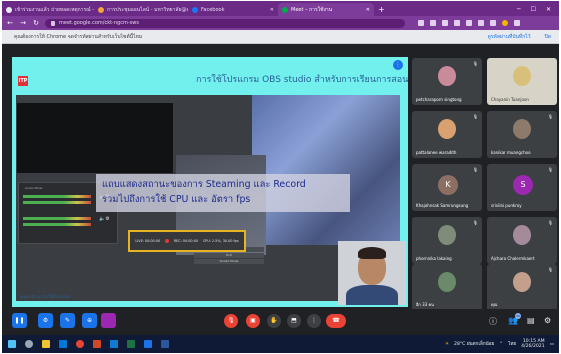 The image size is (561, 354). I want to click on lock-icon, so click(53, 23).